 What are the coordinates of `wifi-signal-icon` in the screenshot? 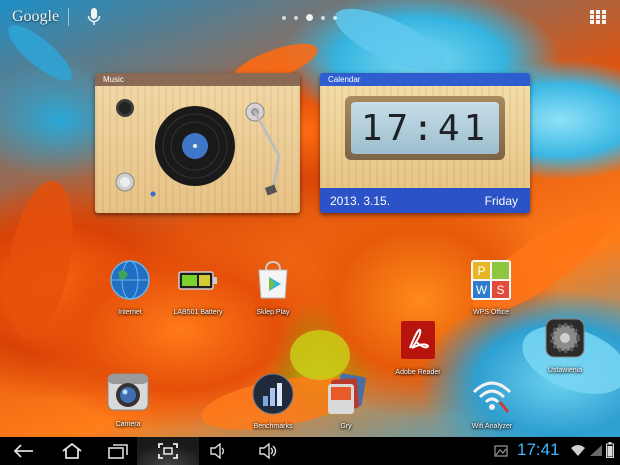 It's located at (578, 450).